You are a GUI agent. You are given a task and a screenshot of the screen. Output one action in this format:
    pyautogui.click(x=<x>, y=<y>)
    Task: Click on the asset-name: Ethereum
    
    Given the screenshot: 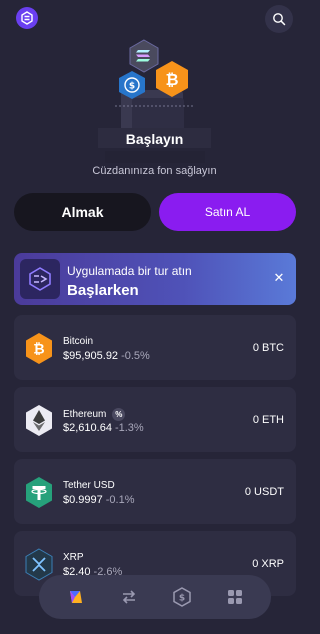 What is the action you would take?
    pyautogui.click(x=85, y=414)
    